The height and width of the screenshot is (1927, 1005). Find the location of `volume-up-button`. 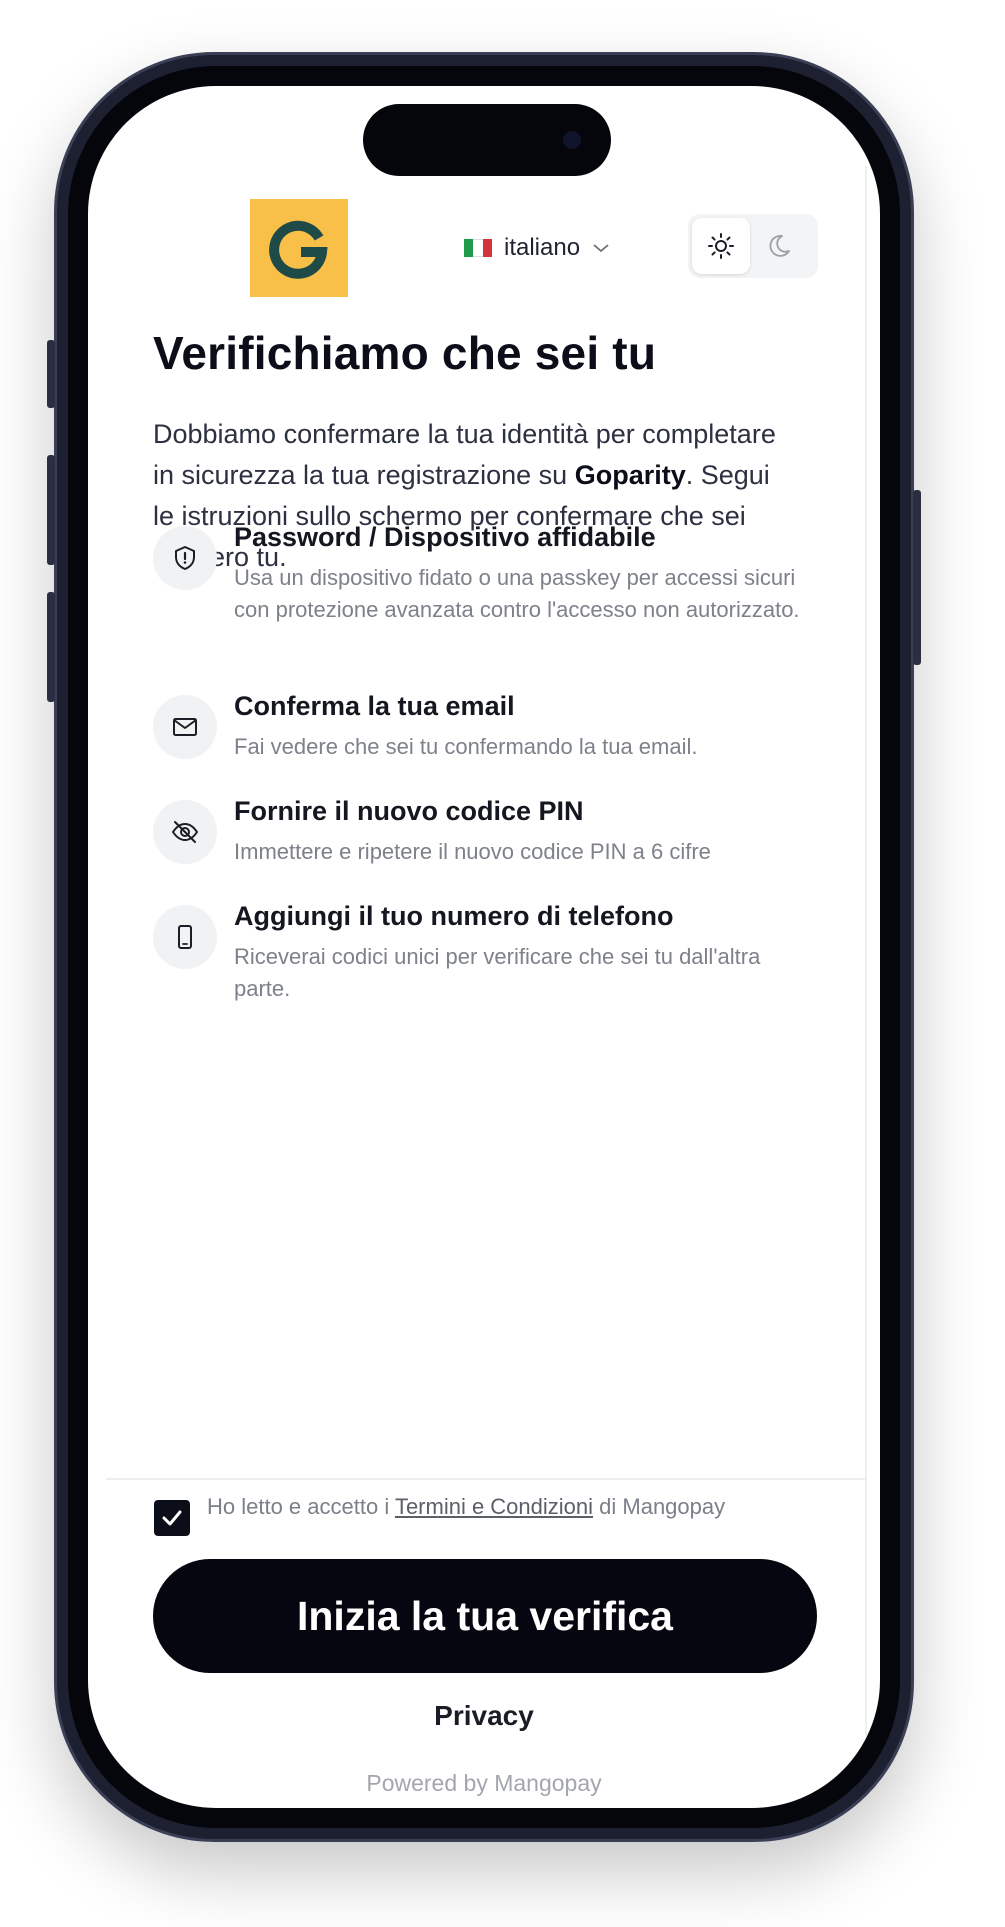

volume-up-button is located at coordinates (51, 510).